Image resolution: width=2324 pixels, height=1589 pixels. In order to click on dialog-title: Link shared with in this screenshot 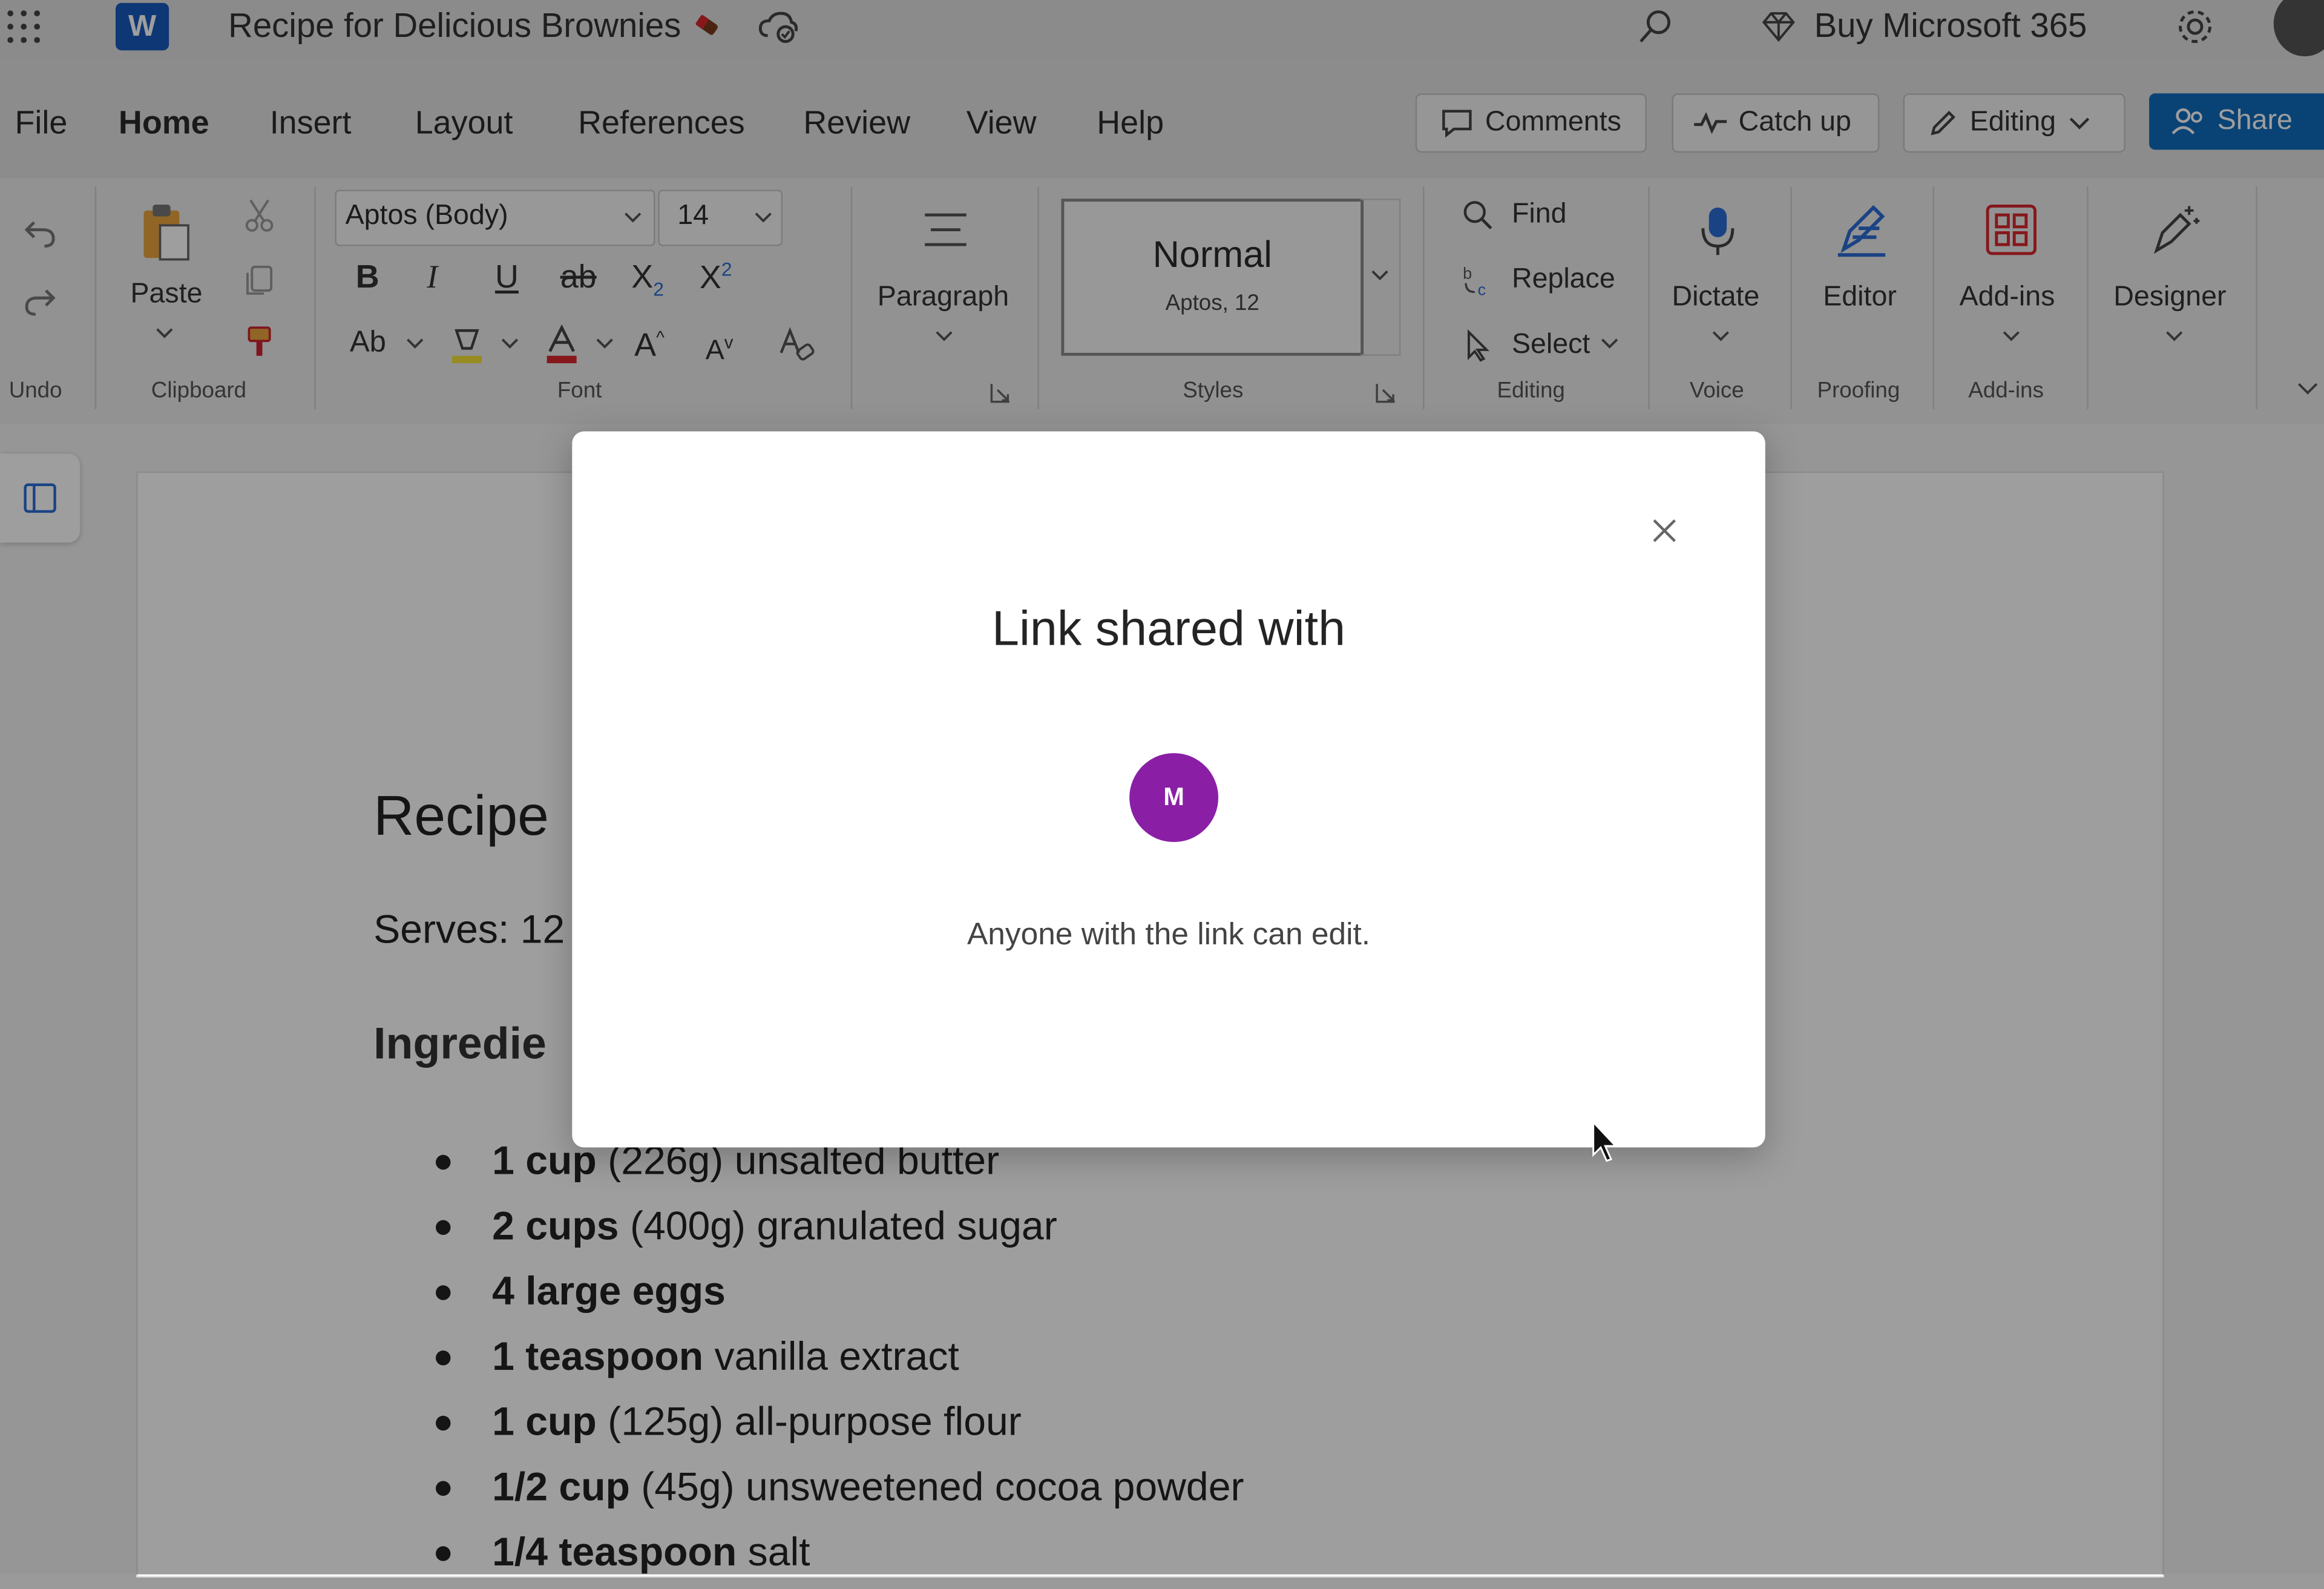, I will do `click(1169, 628)`.